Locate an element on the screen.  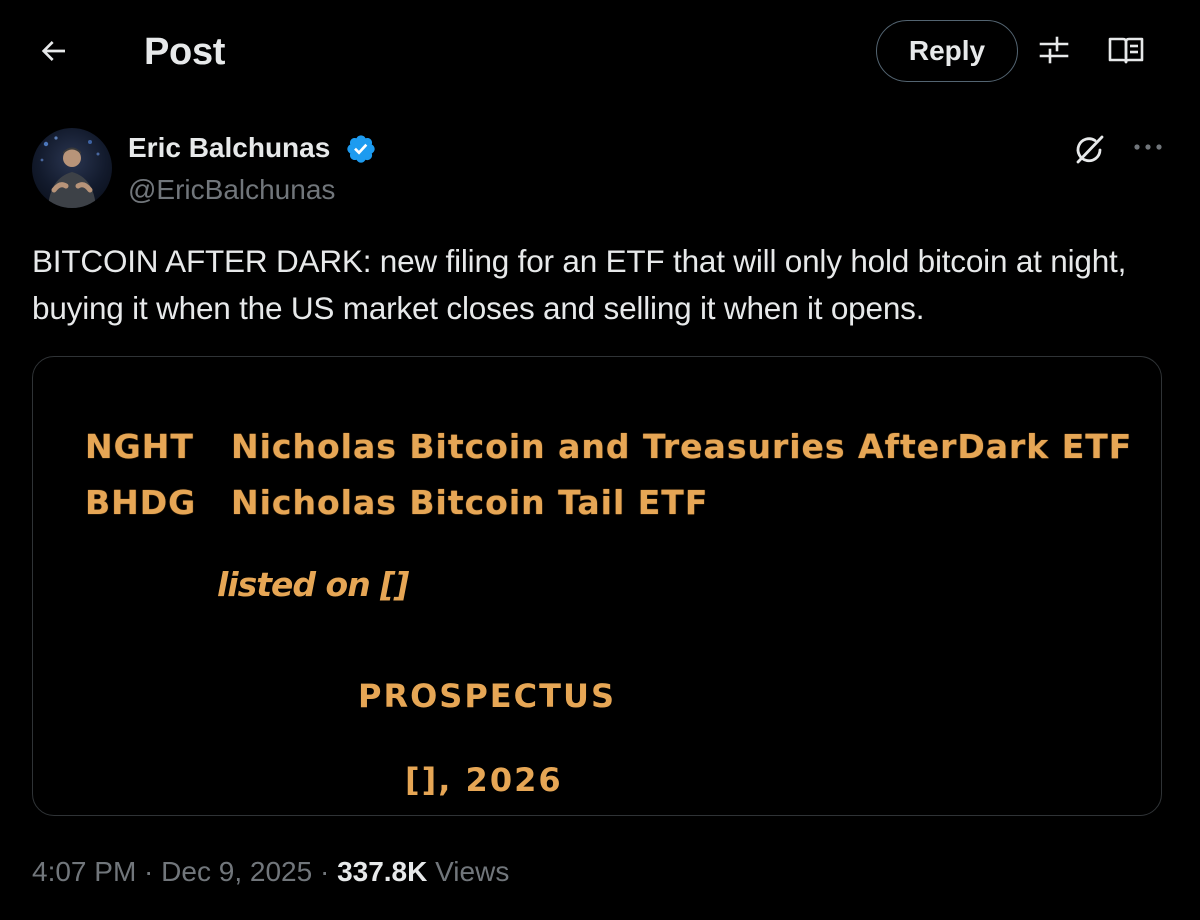
more-options-button is located at coordinates (1148, 148).